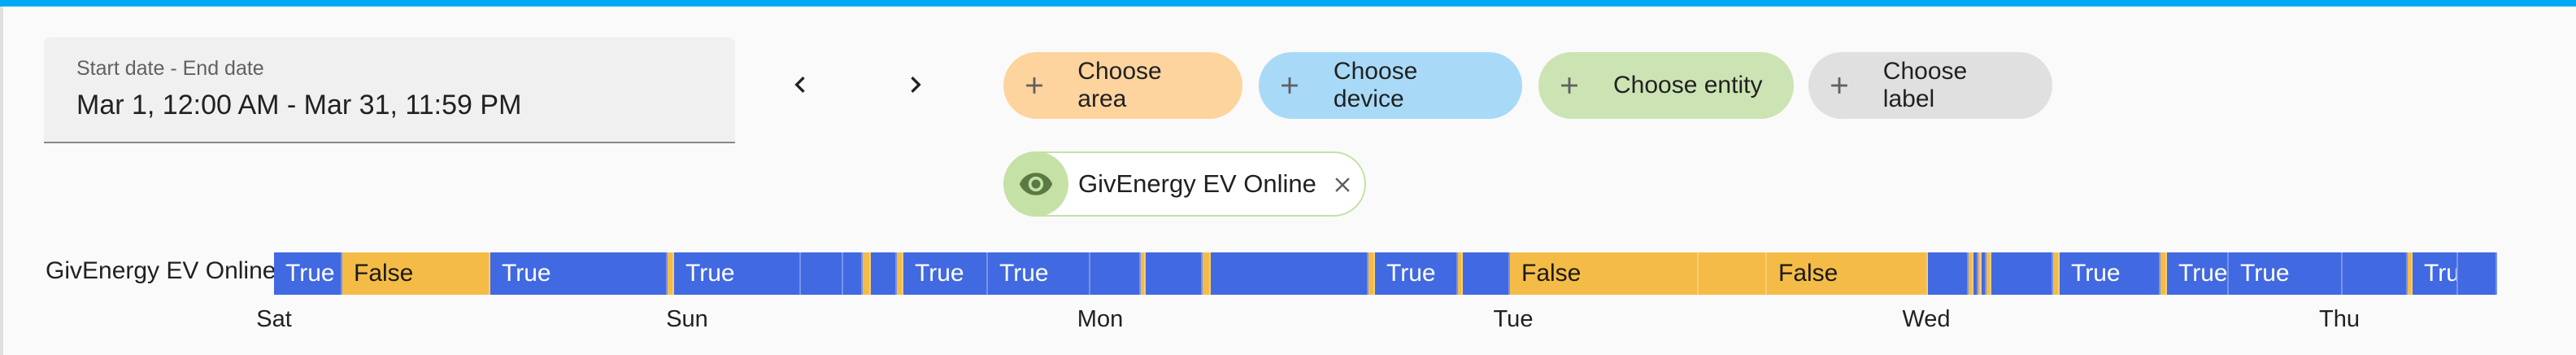  I want to click on choose-entity-button: Choose entity, so click(1666, 85).